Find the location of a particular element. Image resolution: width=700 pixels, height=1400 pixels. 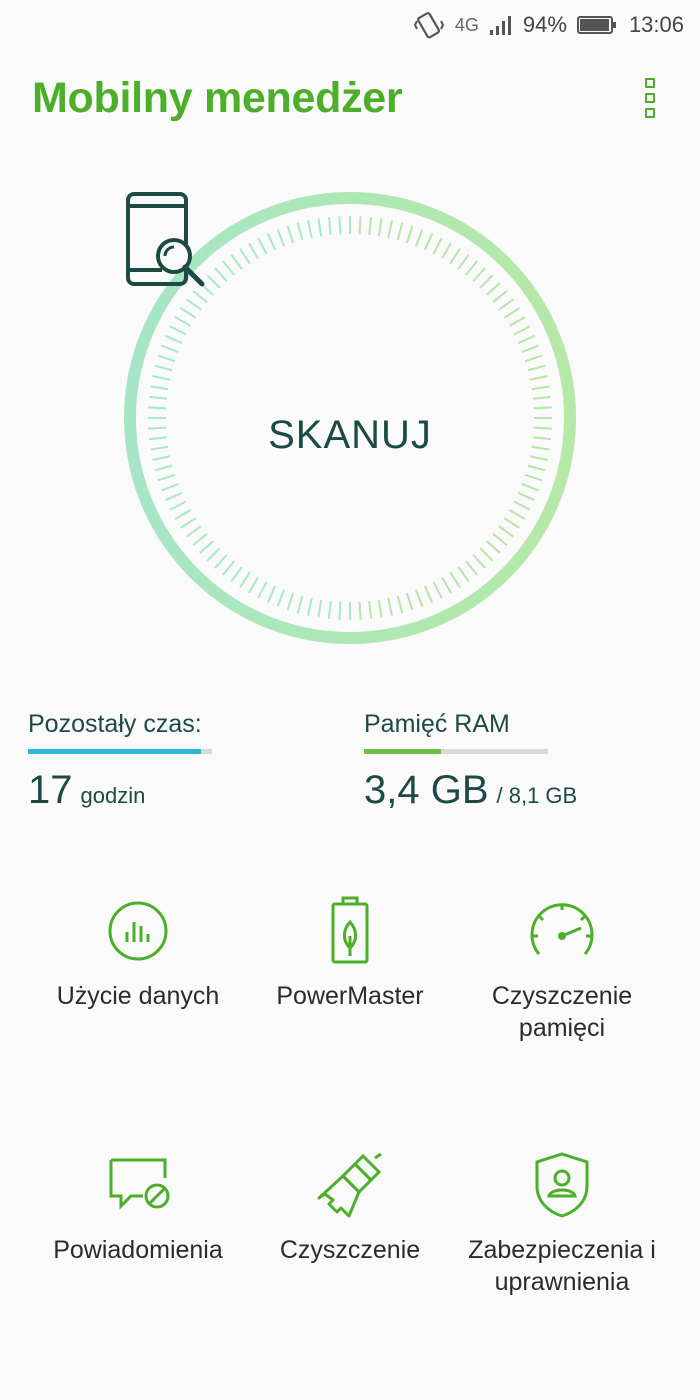

tile-label: Czyszczenie is located at coordinates (350, 1250).